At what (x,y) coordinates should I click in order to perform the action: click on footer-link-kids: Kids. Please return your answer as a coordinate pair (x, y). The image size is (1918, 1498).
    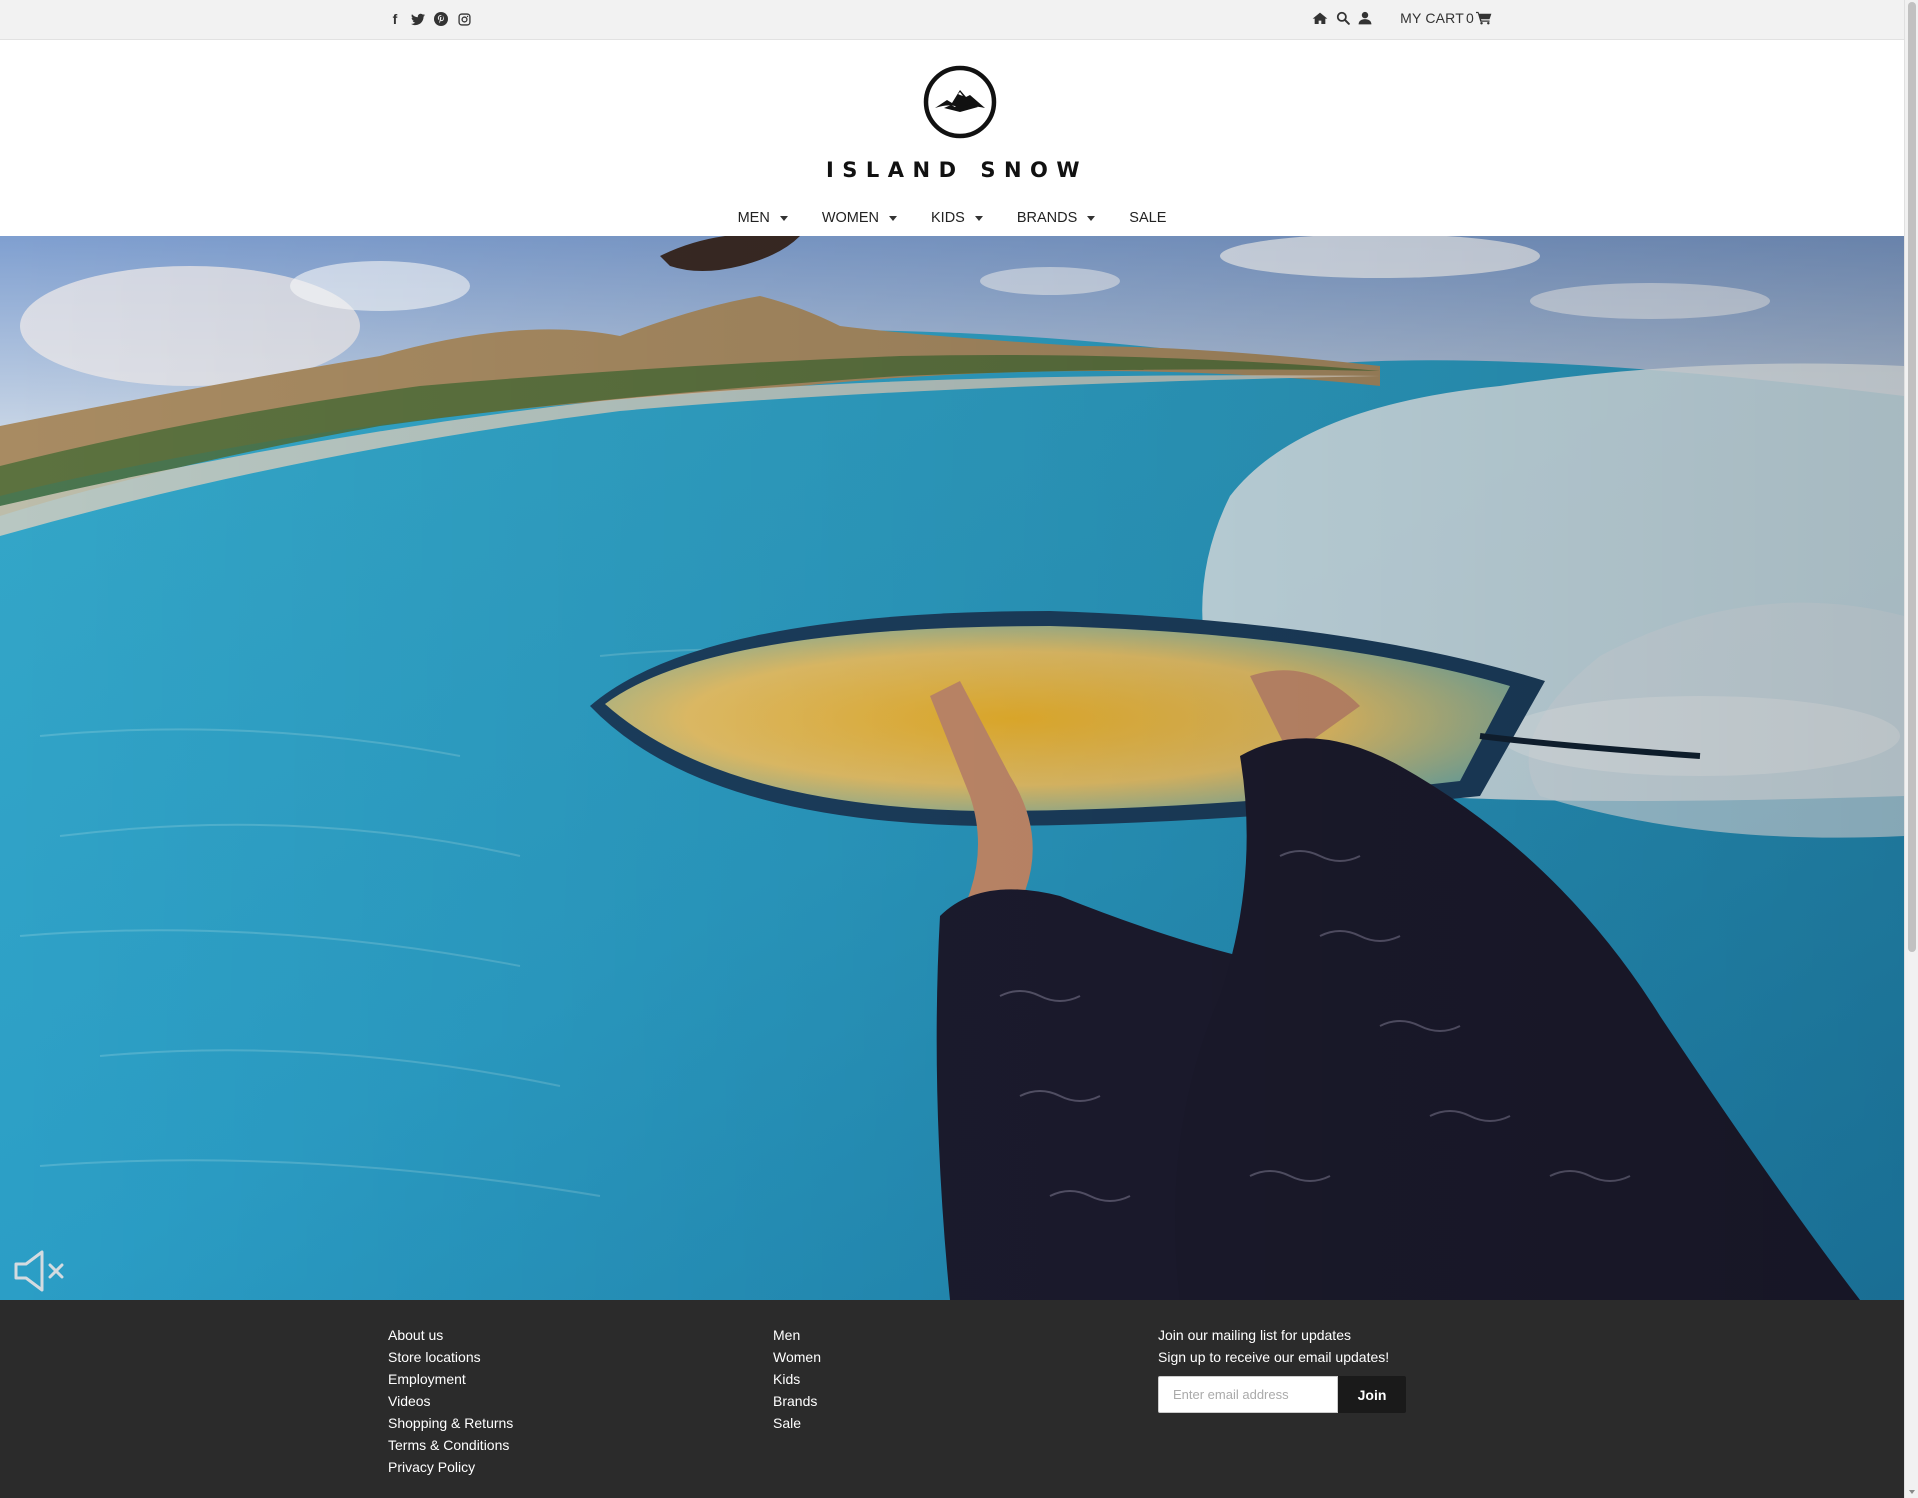
    Looking at the image, I should click on (797, 1379).